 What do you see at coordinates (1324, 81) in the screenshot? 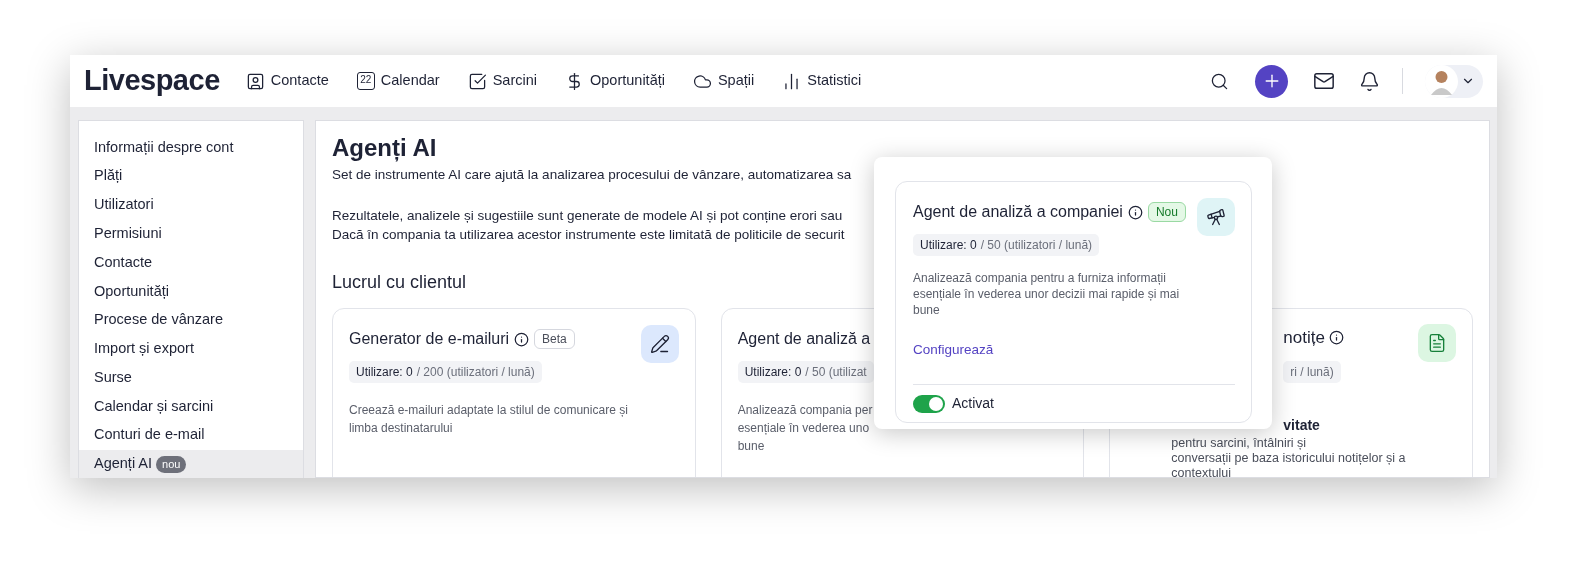
I see `mail-icon` at bounding box center [1324, 81].